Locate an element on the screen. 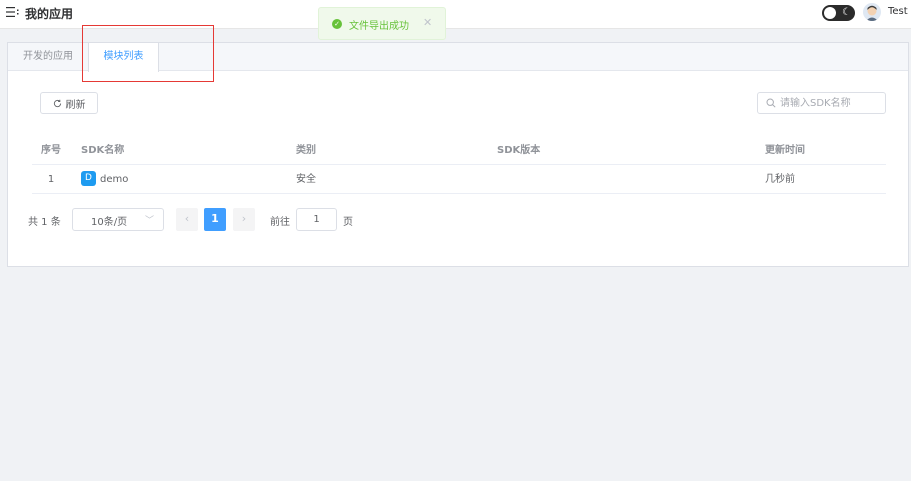 The image size is (911, 481). search-box is located at coordinates (821, 103).